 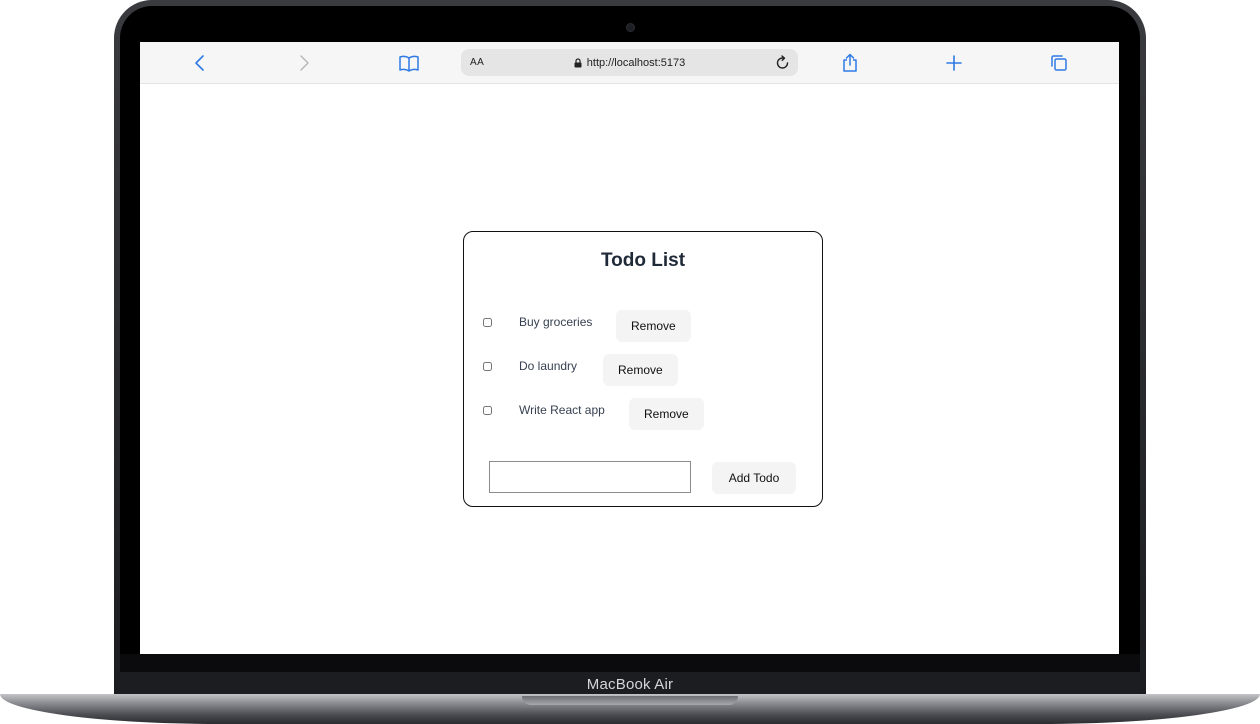 I want to click on chevron-left-icon, so click(x=199, y=62).